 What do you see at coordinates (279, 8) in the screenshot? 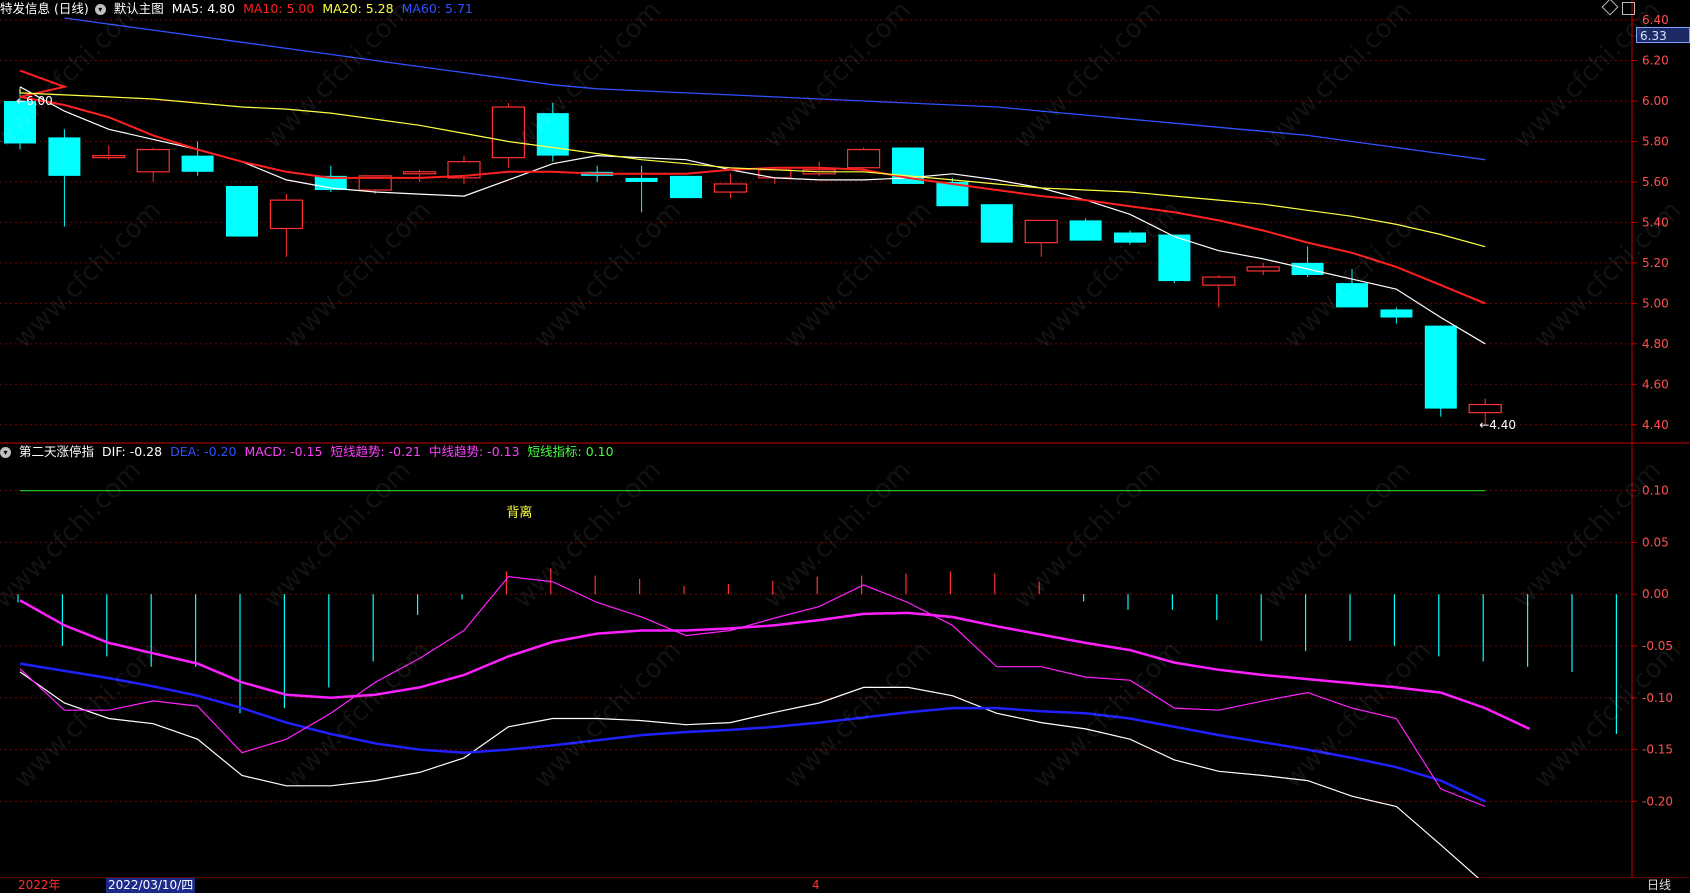
I see `ma10-label: MA10: 5.00` at bounding box center [279, 8].